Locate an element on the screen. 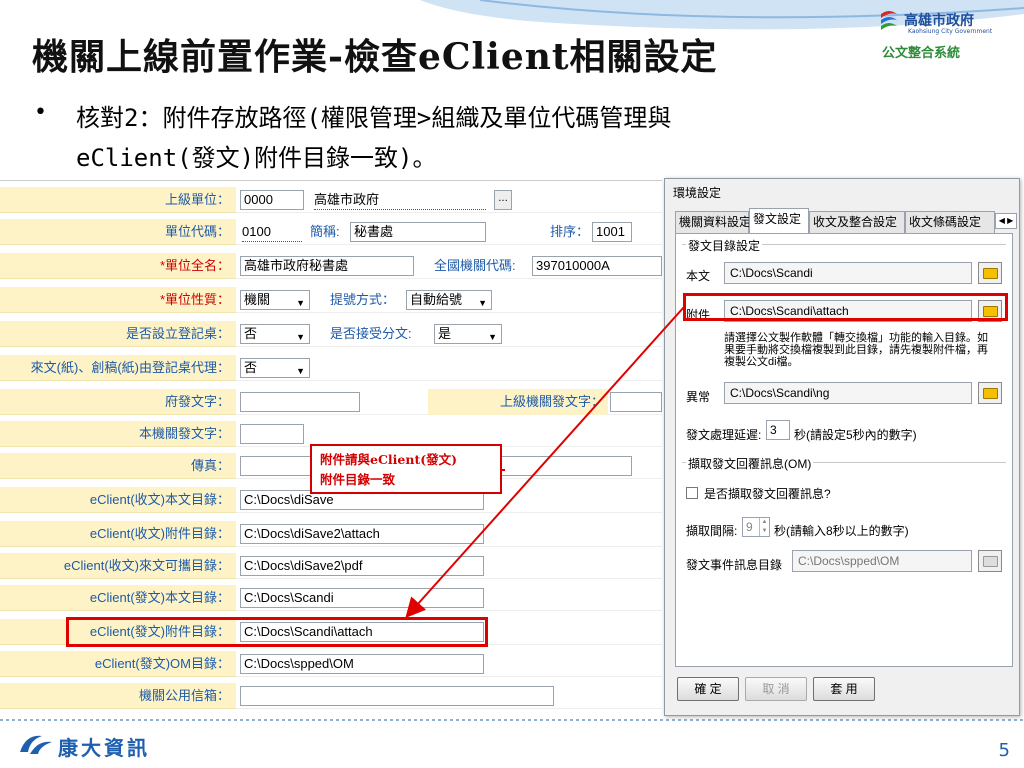  proxy-label: 來文(紙)、創稿(紙)由登記桌代理： is located at coordinates (118, 368).